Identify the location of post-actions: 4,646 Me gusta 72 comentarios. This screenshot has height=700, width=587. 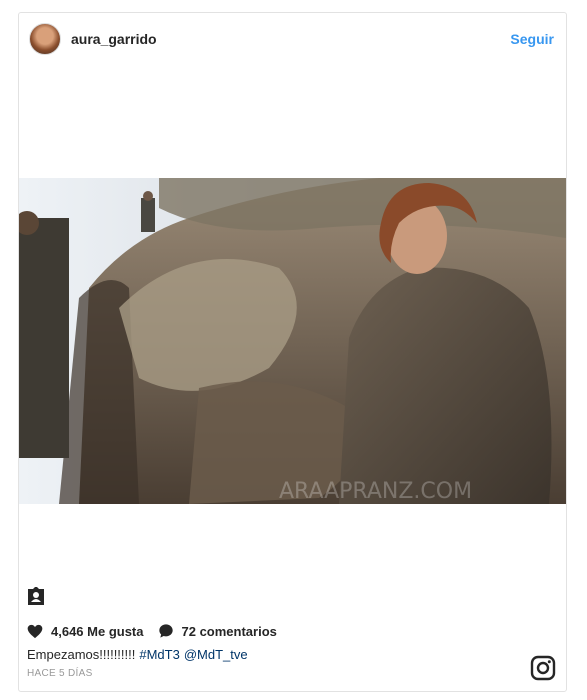
(152, 631).